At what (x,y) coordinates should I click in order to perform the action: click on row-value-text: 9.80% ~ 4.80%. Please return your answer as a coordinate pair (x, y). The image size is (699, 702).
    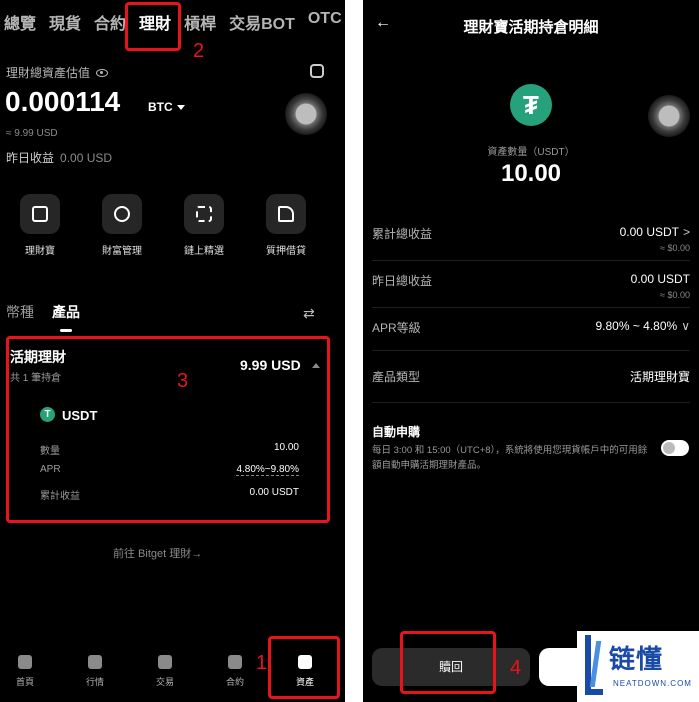
    Looking at the image, I should click on (636, 326).